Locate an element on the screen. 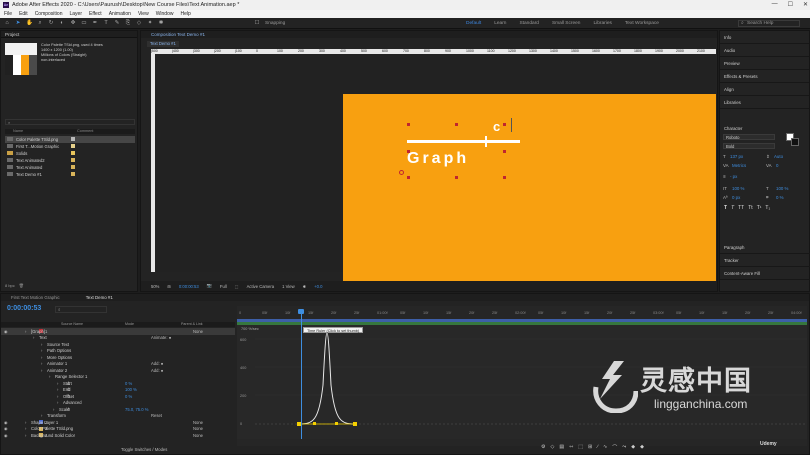  hand-tool-icon: ✋ is located at coordinates (29, 23).